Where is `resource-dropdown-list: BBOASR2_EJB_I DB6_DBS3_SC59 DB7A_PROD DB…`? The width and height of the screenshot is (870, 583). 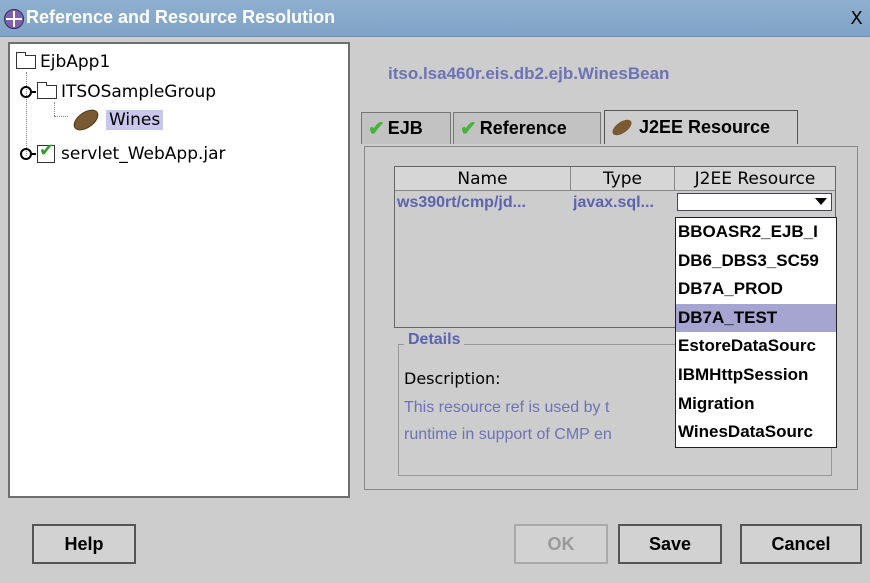
resource-dropdown-list: BBOASR2_EJB_I DB6_DBS3_SC59 DB7A_PROD DB… is located at coordinates (756, 332).